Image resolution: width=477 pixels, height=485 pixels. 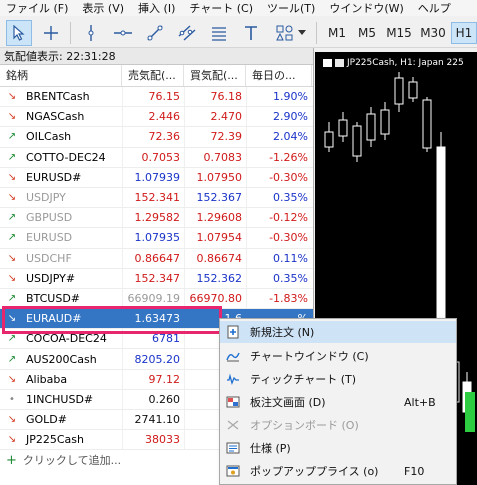 What do you see at coordinates (53, 298) in the screenshot?
I see `symbol-name: BTCUSD#` at bounding box center [53, 298].